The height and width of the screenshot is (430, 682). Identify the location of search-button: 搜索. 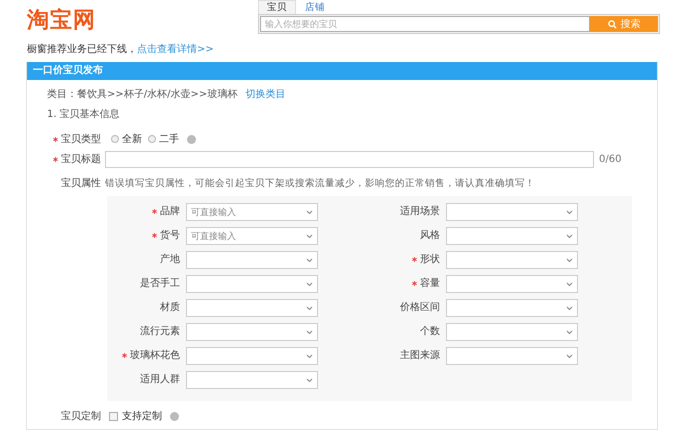
(624, 24).